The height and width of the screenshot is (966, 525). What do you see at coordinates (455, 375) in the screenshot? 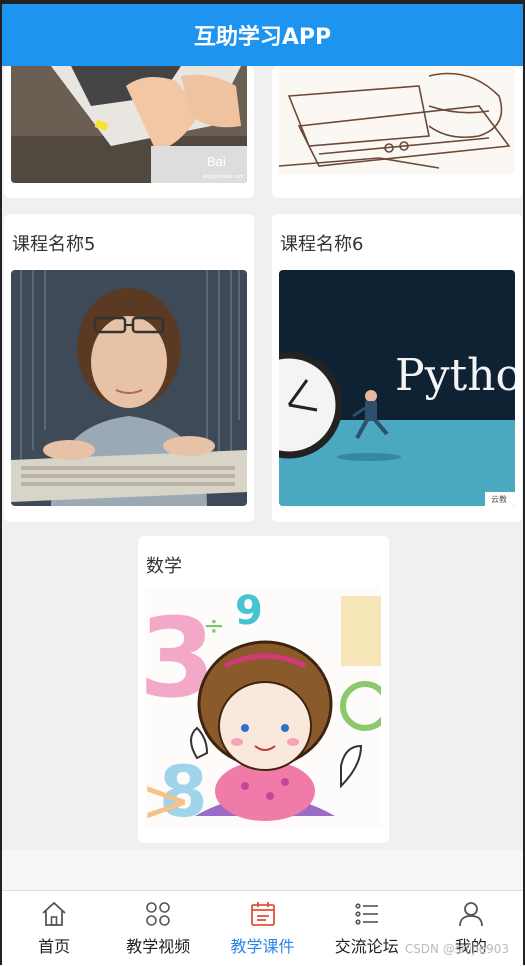
I see `python-image-text: Pytho` at bounding box center [455, 375].